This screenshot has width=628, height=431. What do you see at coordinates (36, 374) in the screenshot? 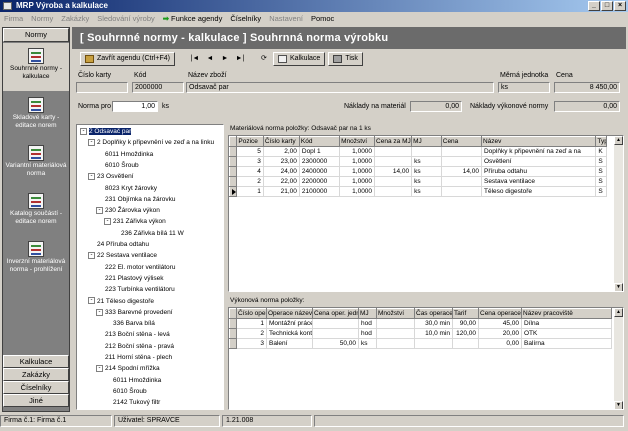
I see `sidebar-section-zakazky: Zakázky` at bounding box center [36, 374].